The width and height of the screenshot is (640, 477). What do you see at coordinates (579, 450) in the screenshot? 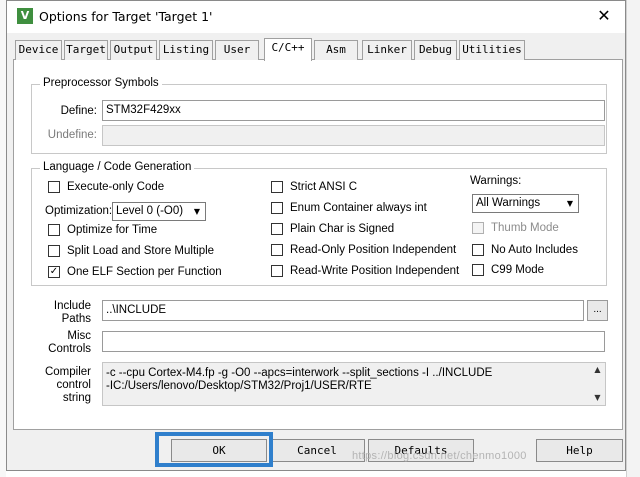
I see `help-button: Help` at bounding box center [579, 450].